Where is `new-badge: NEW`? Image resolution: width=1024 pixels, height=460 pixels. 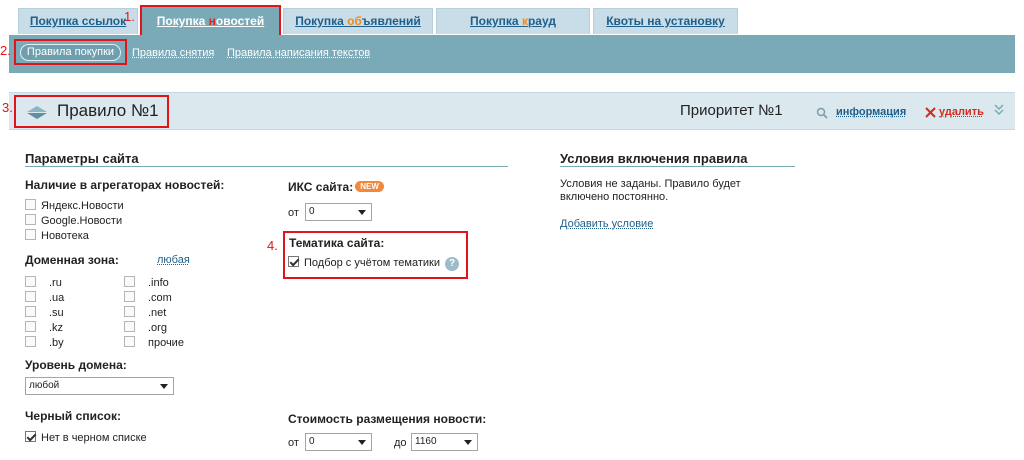
new-badge: NEW is located at coordinates (369, 186).